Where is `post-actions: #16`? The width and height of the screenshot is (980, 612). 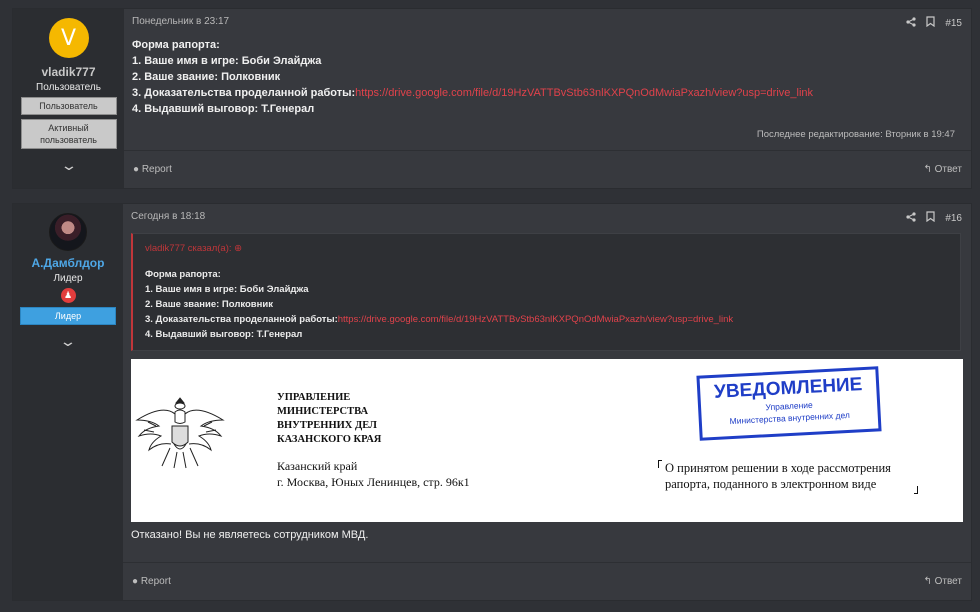
post-actions: #16 is located at coordinates (934, 218).